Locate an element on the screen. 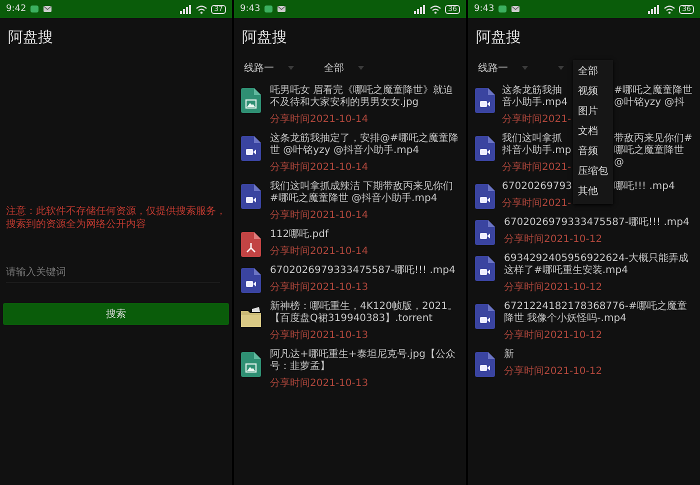  file-name-fragment: 抖音小助手.mp is located at coordinates (537, 151).